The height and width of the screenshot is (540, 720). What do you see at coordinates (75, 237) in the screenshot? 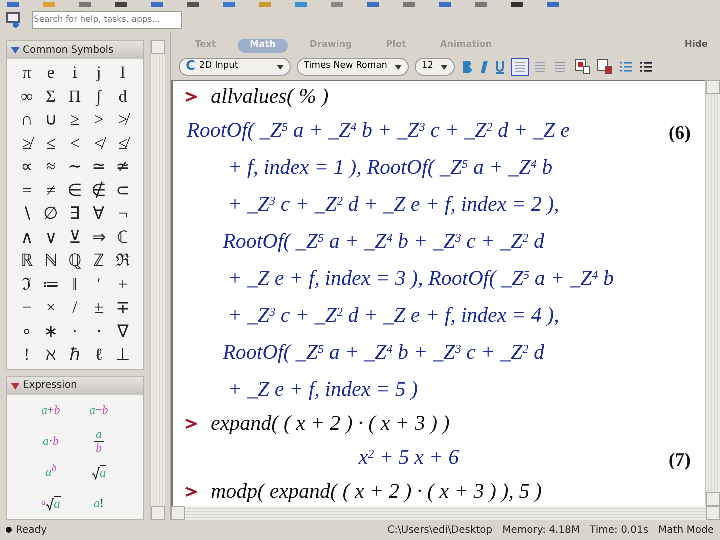
I see `symbol-item: ⊻` at bounding box center [75, 237].